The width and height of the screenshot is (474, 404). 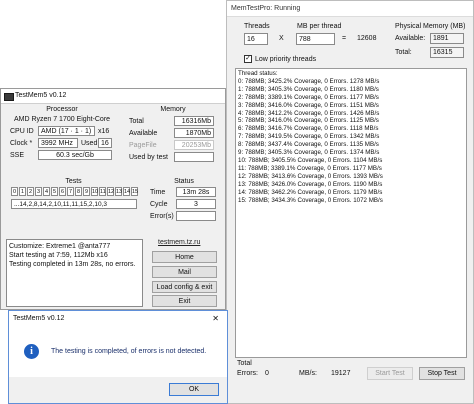 What do you see at coordinates (341, 373) in the screenshot?
I see `mbs-value: 19127` at bounding box center [341, 373].